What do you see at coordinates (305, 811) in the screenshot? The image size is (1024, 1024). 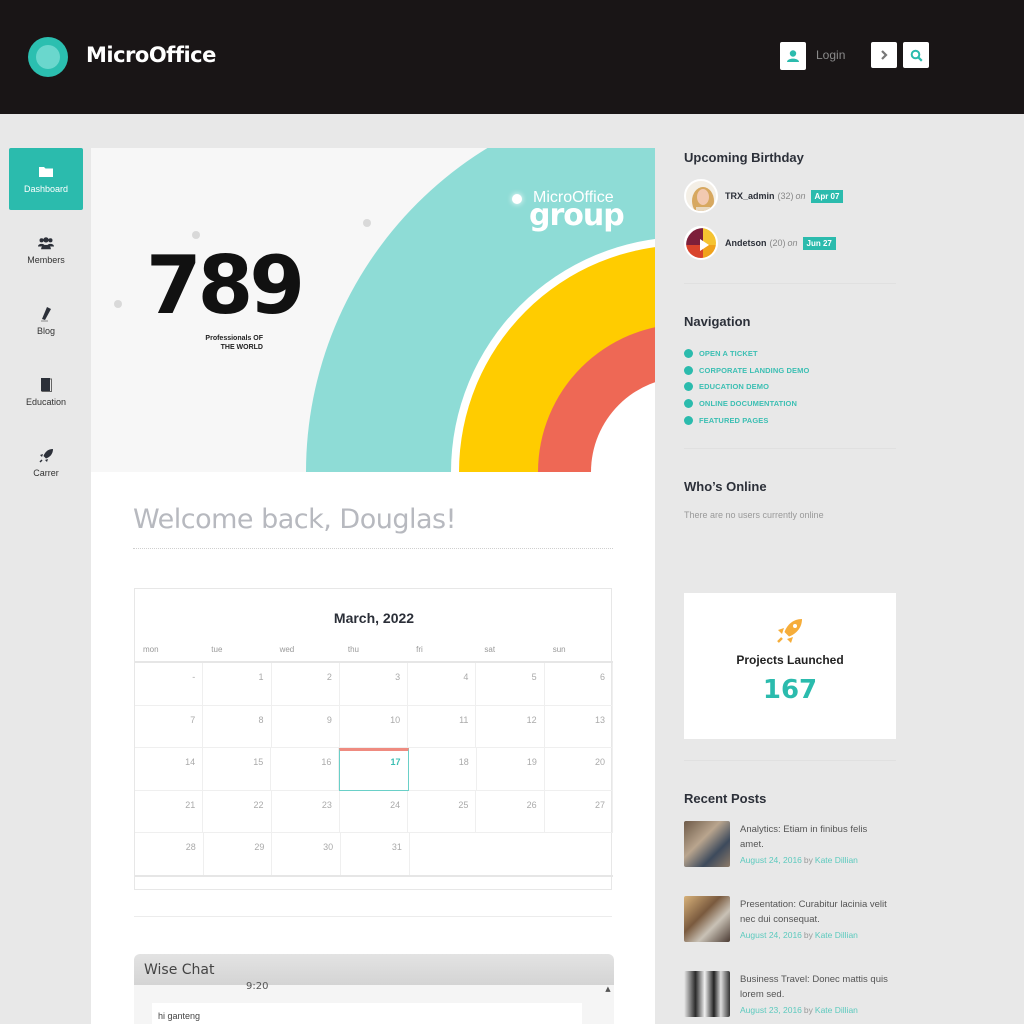 I see `calendar-day: 23` at bounding box center [305, 811].